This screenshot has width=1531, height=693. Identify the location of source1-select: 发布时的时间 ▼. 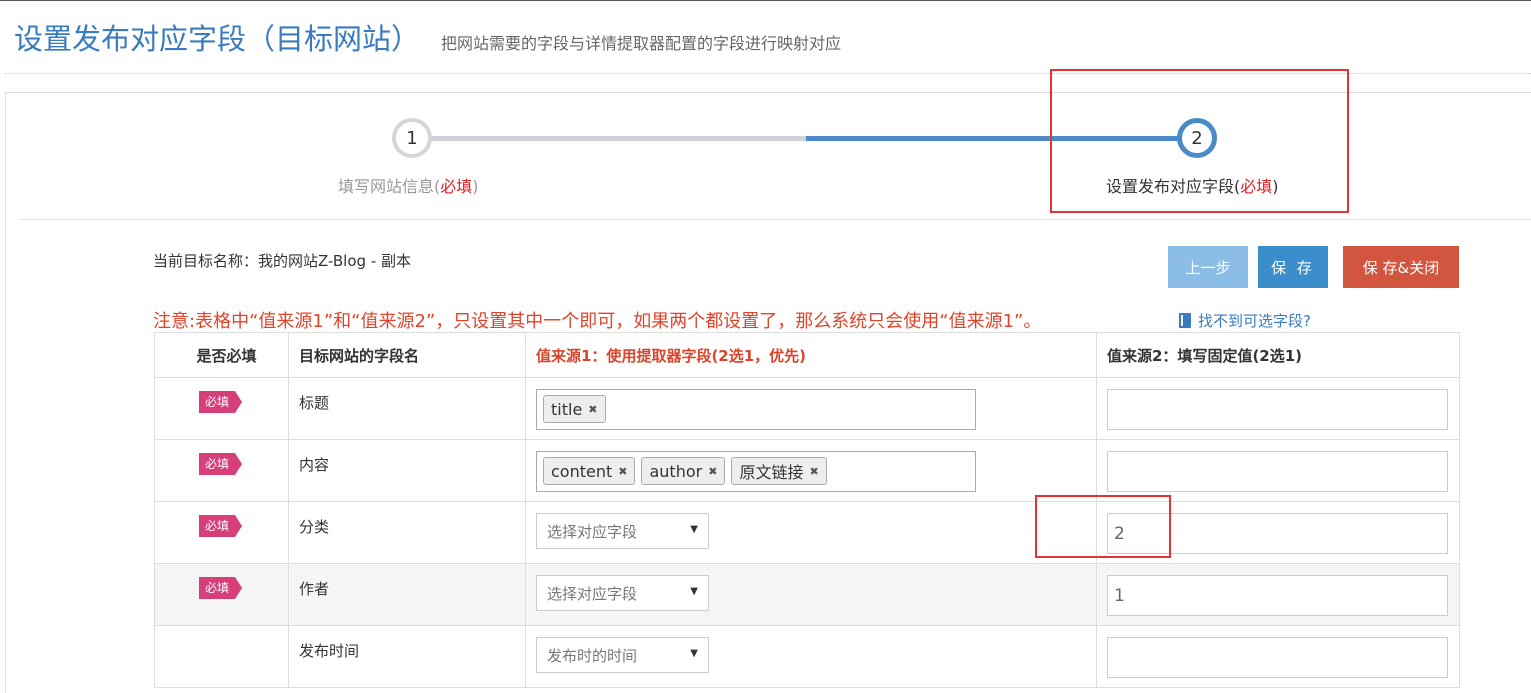
(622, 655).